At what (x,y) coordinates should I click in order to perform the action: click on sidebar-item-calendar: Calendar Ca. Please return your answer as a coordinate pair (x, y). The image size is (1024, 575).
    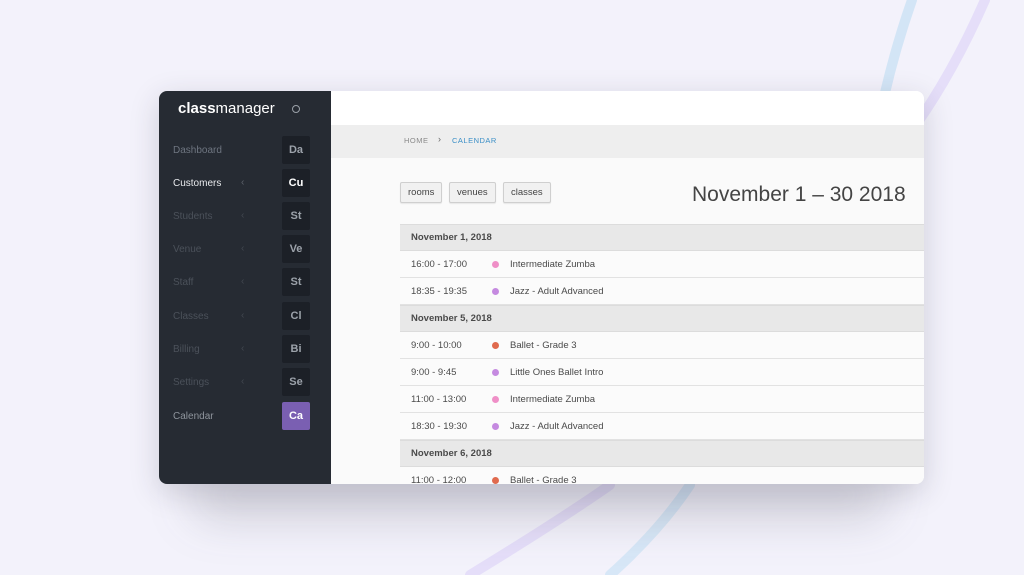
    Looking at the image, I should click on (245, 417).